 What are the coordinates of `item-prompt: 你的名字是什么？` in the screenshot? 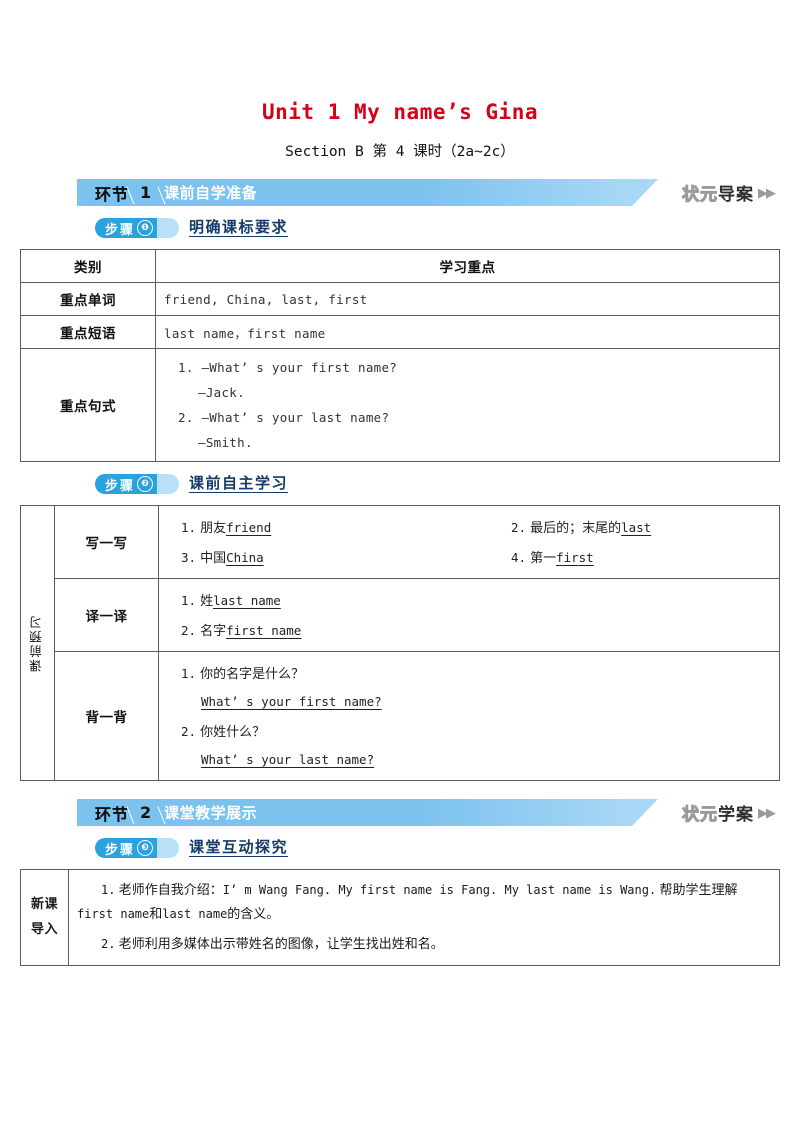 It's located at (252, 674).